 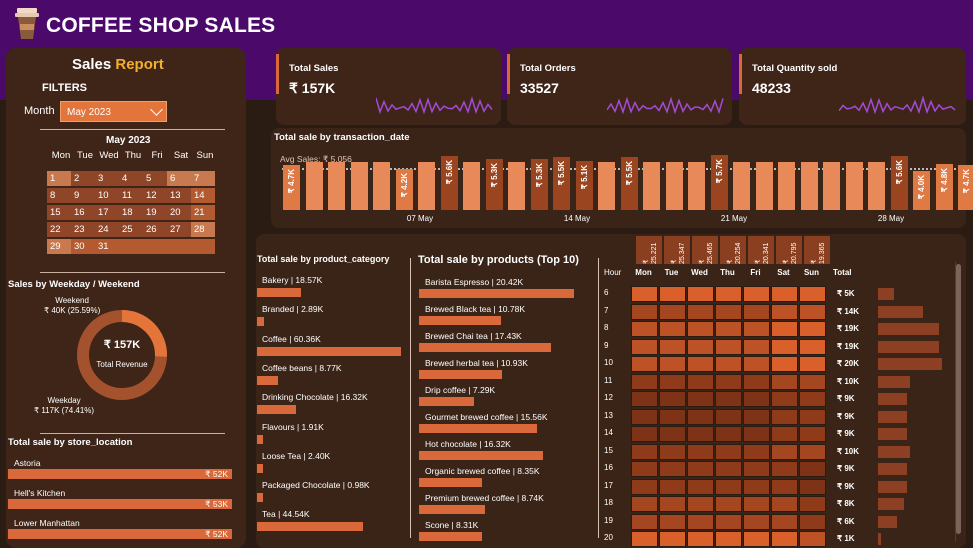 I want to click on calendar-day: 26, so click(x=155, y=229).